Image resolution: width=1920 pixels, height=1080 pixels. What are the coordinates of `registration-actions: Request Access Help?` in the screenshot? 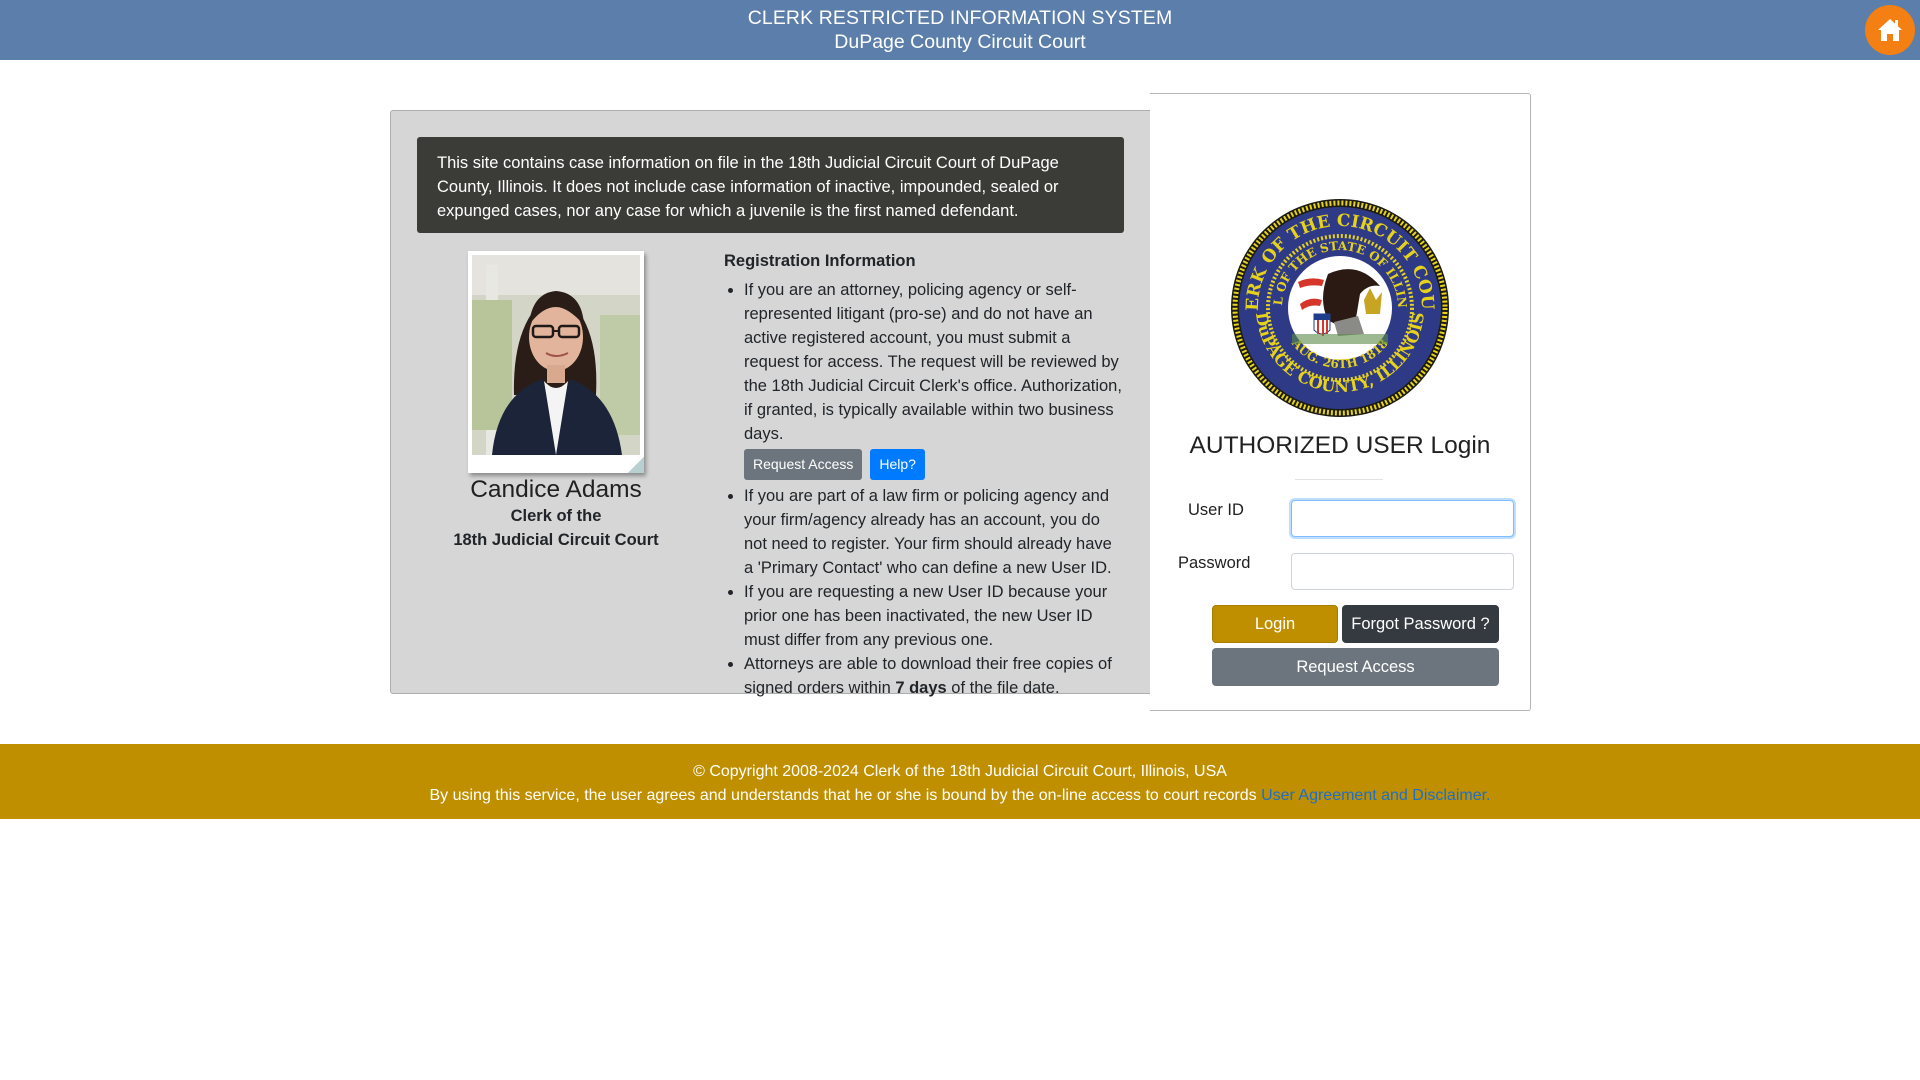 It's located at (934, 464).